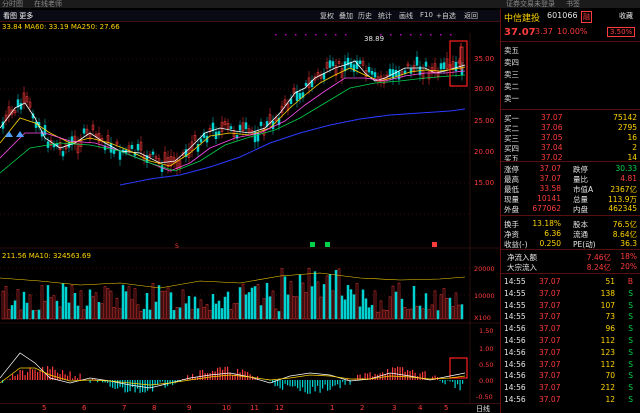 This screenshot has width=640, height=413. I want to click on tick-time: 14:56, so click(515, 388).